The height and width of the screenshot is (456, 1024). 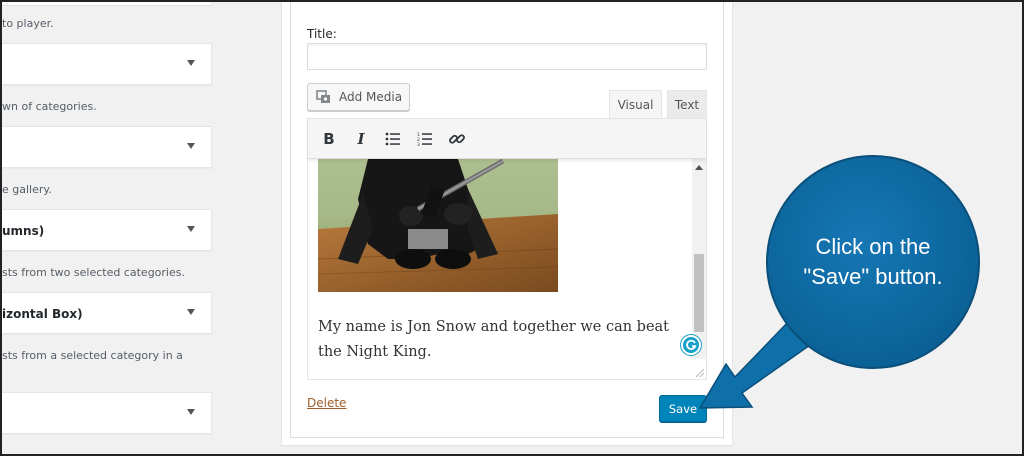 What do you see at coordinates (323, 96) in the screenshot?
I see `add-media-icon` at bounding box center [323, 96].